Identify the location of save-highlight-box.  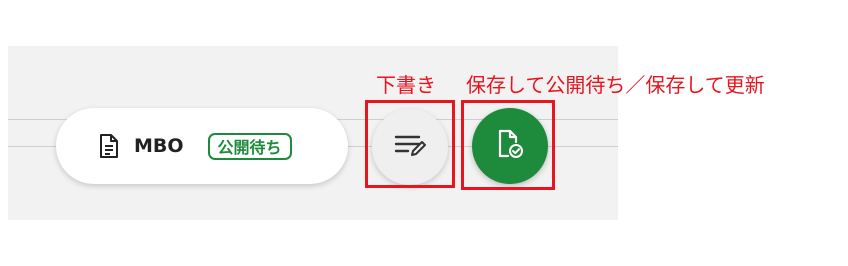
(508, 145).